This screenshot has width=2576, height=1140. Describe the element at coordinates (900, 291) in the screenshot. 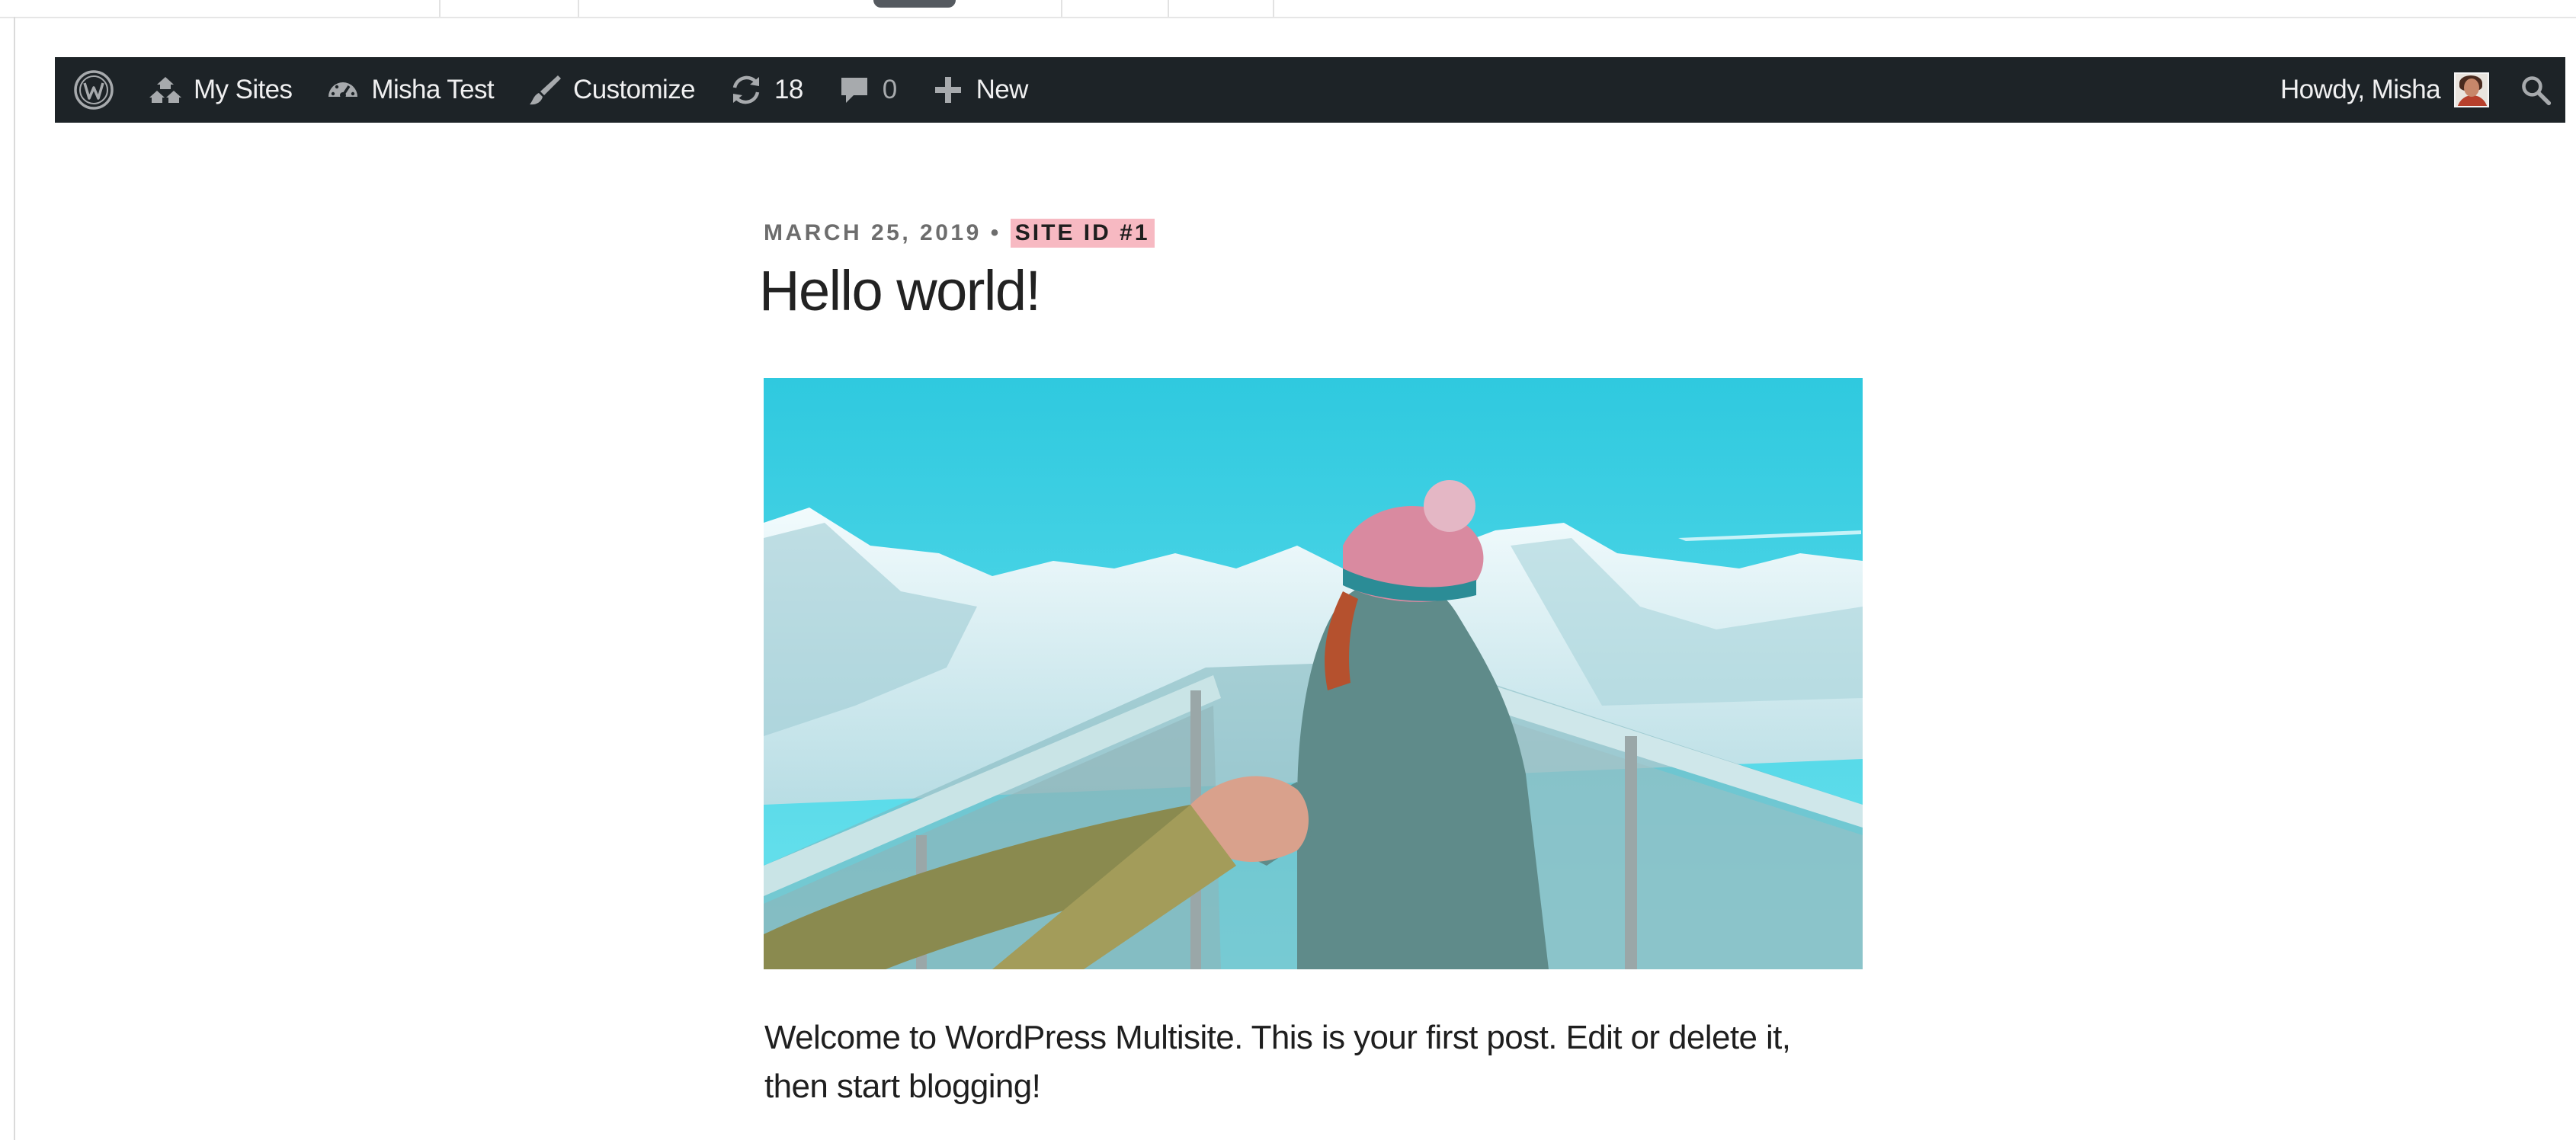

I see `post-title: Hello world!` at that location.